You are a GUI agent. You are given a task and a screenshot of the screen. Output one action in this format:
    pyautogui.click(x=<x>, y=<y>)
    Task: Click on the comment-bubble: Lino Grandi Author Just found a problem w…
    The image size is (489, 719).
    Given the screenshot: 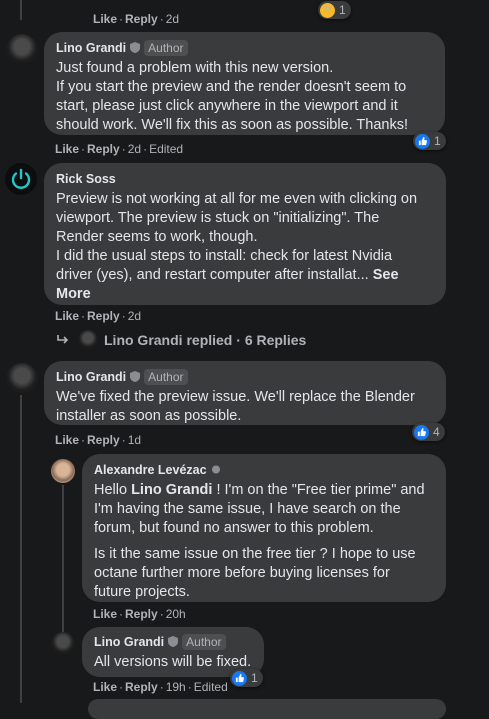 What is the action you would take?
    pyautogui.click(x=244, y=83)
    